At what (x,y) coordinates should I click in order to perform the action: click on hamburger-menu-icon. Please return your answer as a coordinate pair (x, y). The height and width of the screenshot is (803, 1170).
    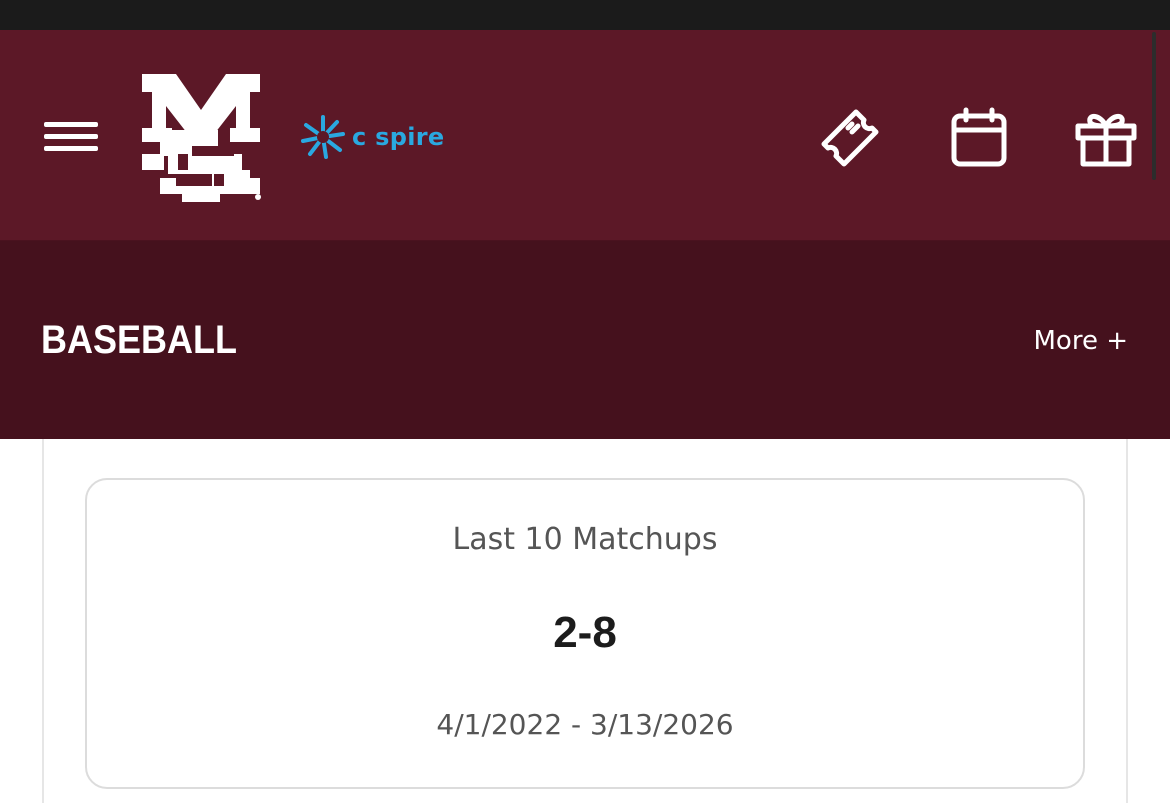
    Looking at the image, I should click on (71, 136).